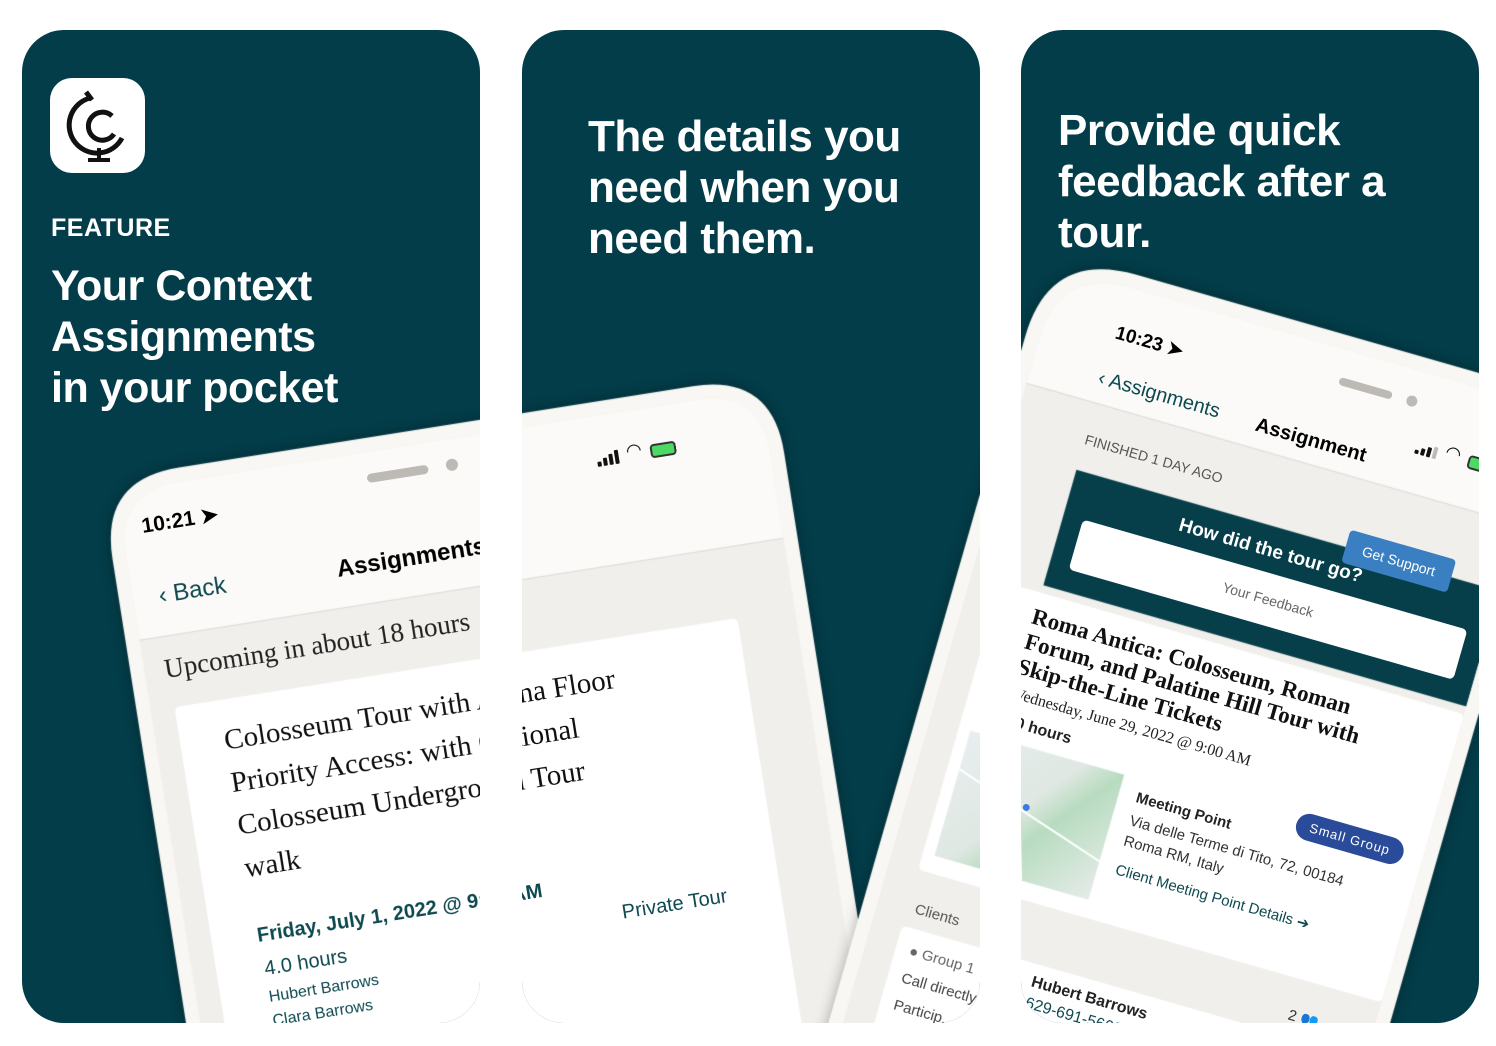 Image resolution: width=1496 pixels, height=1046 pixels. What do you see at coordinates (1104, 232) in the screenshot?
I see `headline-line: tour.` at bounding box center [1104, 232].